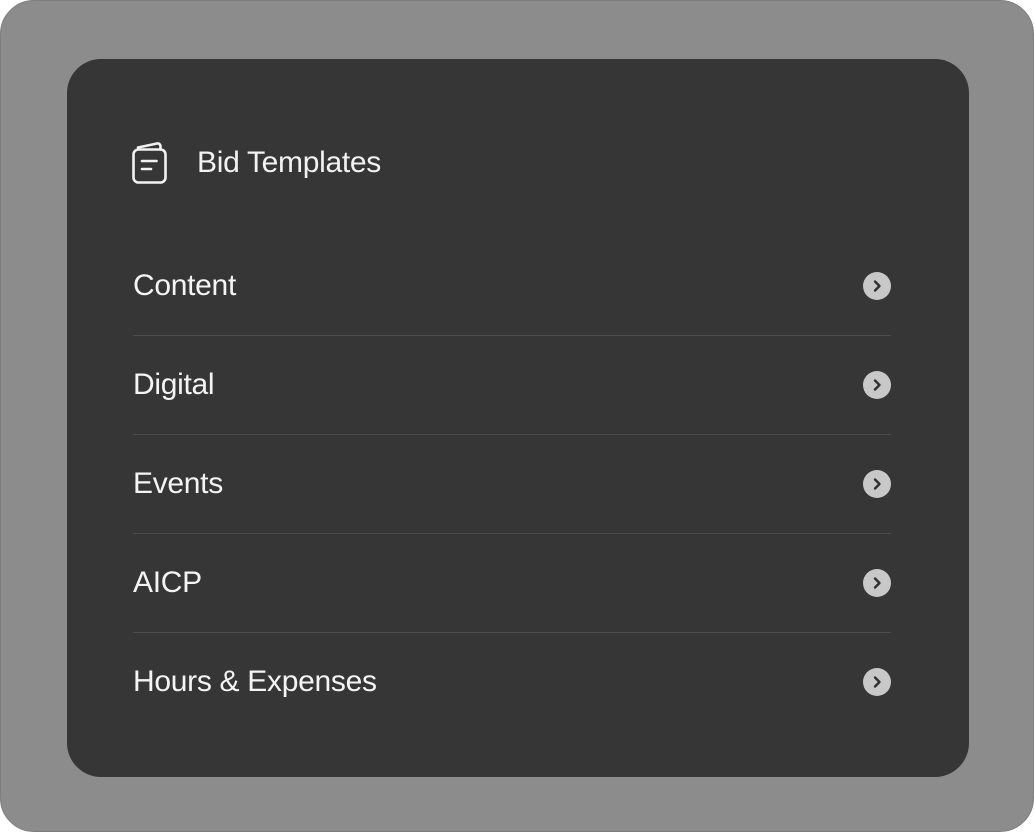 The height and width of the screenshot is (832, 1034). I want to click on panel-title: Bid Templates, so click(289, 162).